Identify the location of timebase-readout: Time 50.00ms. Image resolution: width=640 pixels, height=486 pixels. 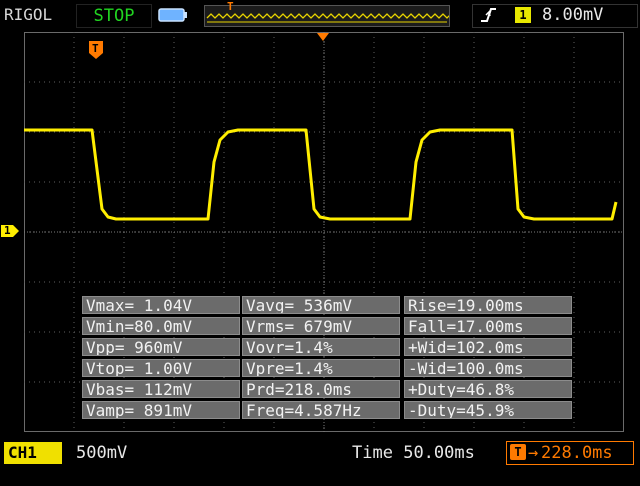
(413, 453).